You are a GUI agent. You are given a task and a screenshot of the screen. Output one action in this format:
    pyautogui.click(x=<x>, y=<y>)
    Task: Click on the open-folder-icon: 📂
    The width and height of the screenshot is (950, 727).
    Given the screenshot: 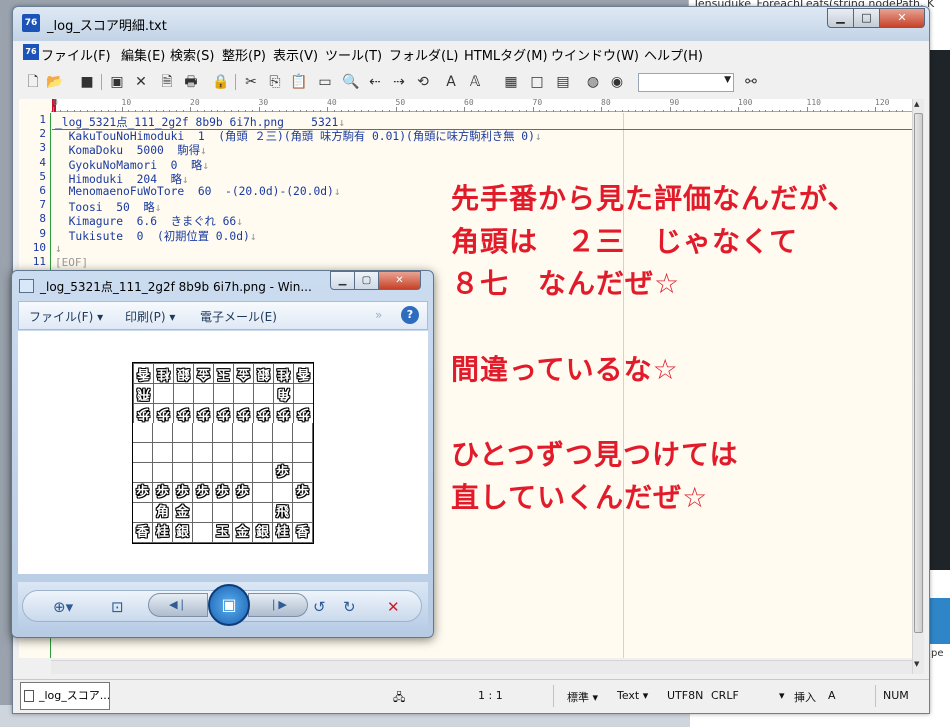 What is the action you would take?
    pyautogui.click(x=55, y=82)
    